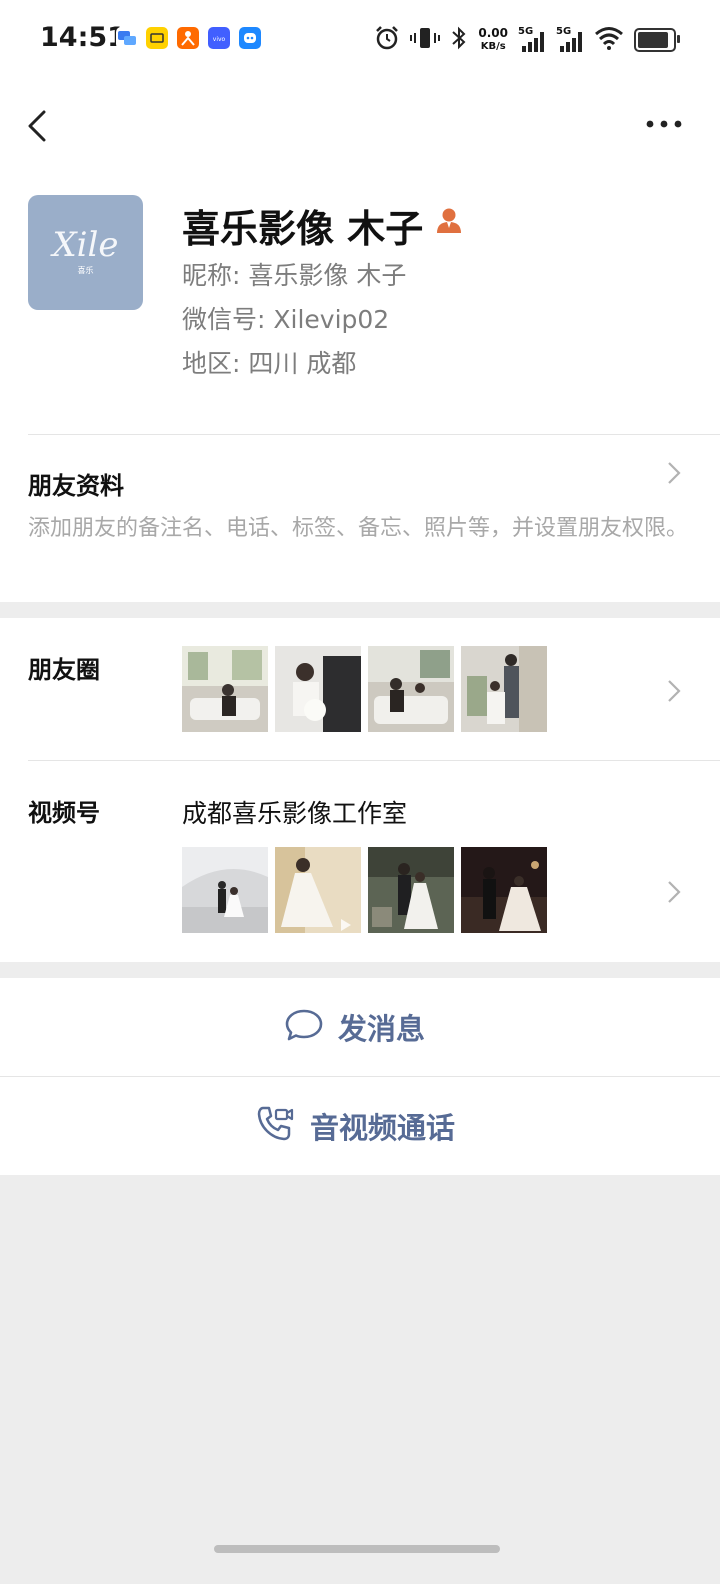 This screenshot has height=1584, width=720. I want to click on avatar: Xile 喜乐, so click(85, 252).